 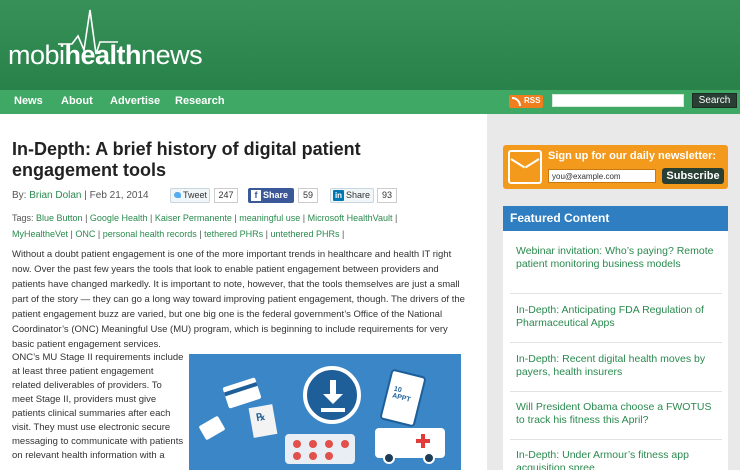 I want to click on rx-symbol: ℞, so click(x=261, y=418).